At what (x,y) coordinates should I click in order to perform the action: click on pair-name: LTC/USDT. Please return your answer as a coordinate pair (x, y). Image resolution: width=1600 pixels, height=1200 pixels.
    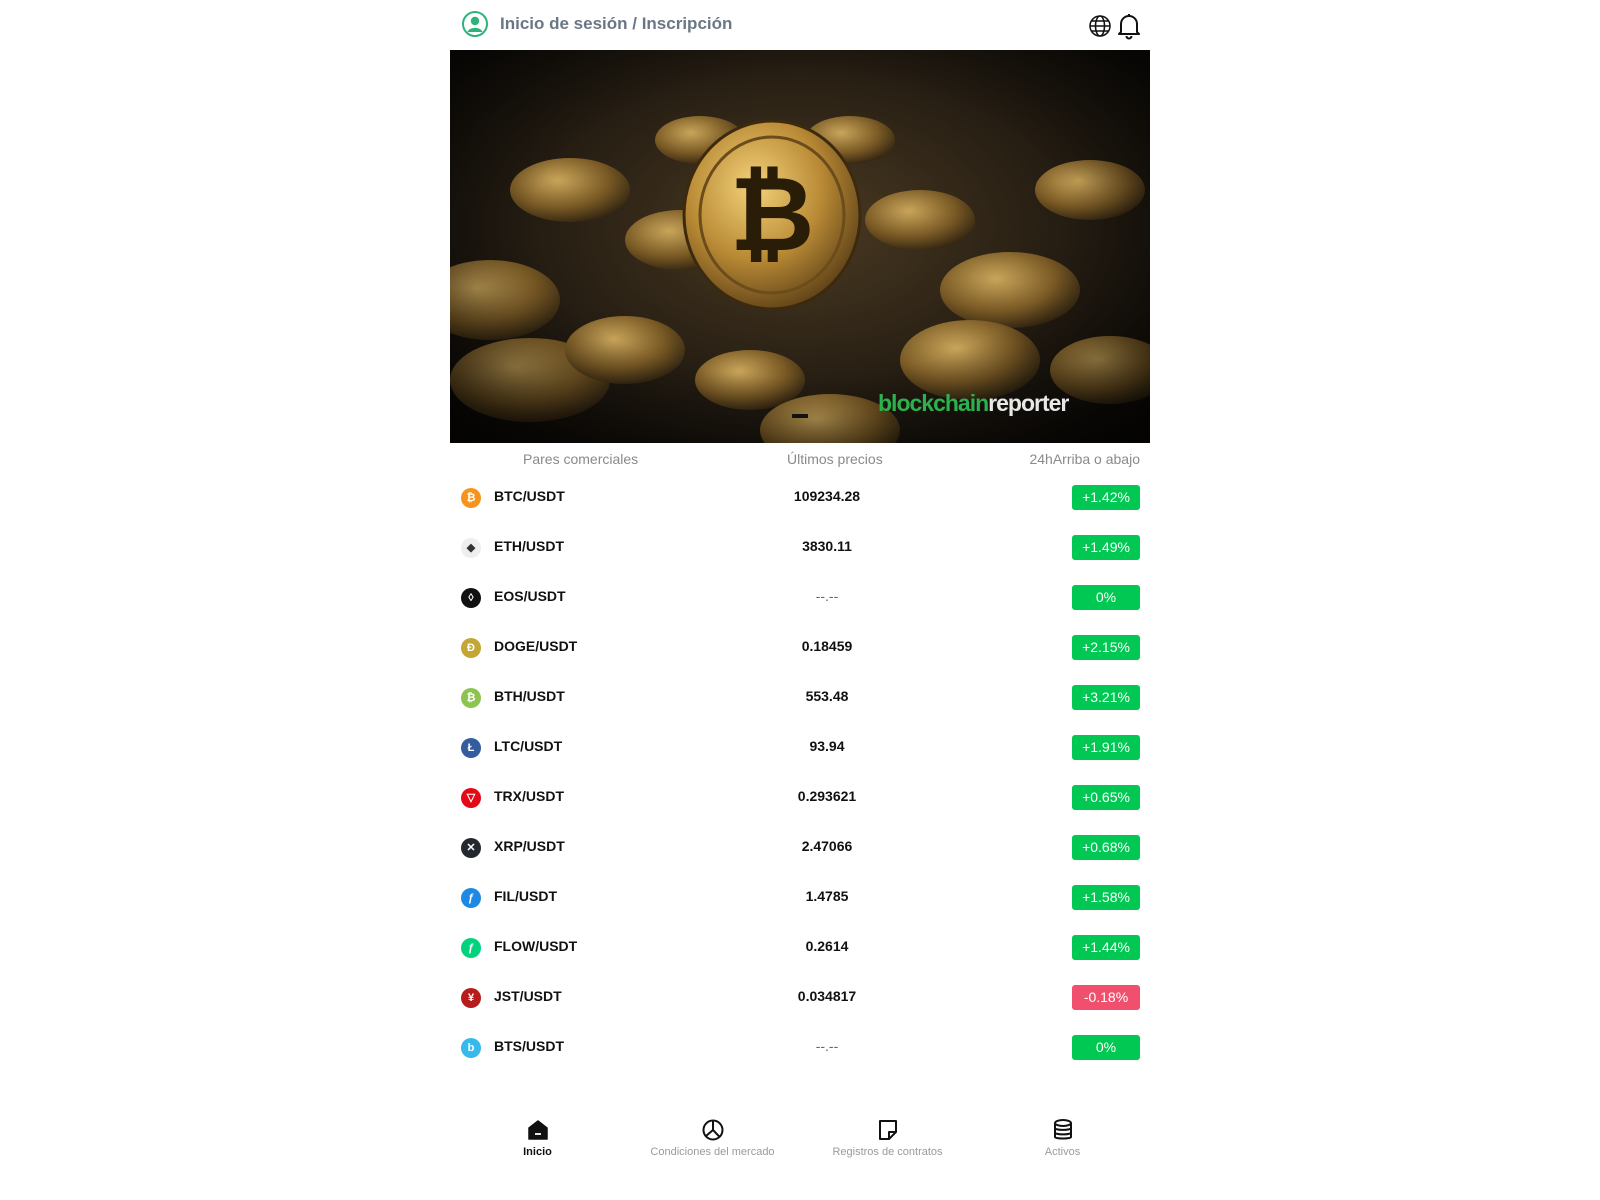
    Looking at the image, I should click on (528, 746).